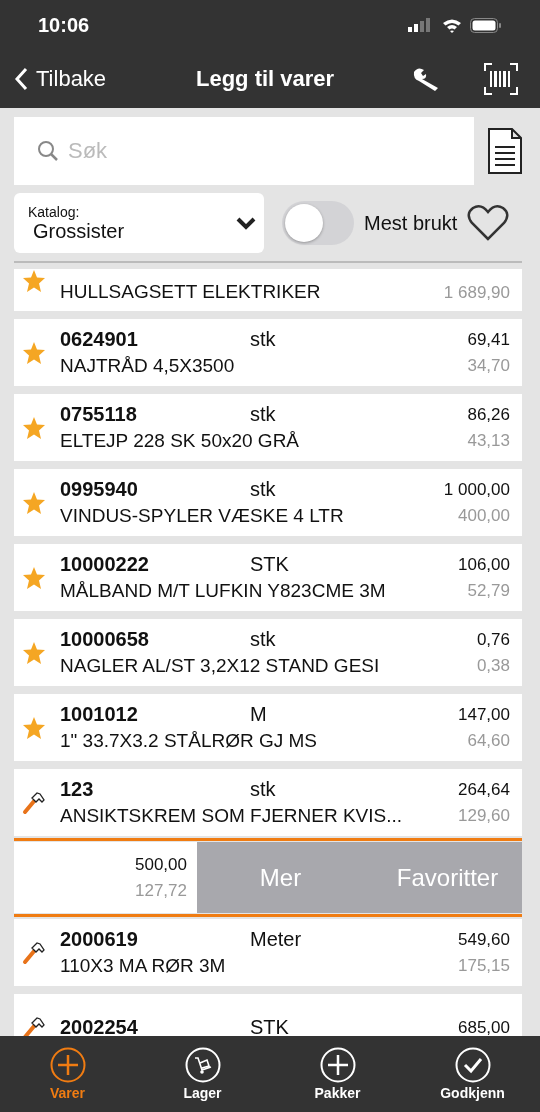  I want to click on search-icon, so click(48, 151).